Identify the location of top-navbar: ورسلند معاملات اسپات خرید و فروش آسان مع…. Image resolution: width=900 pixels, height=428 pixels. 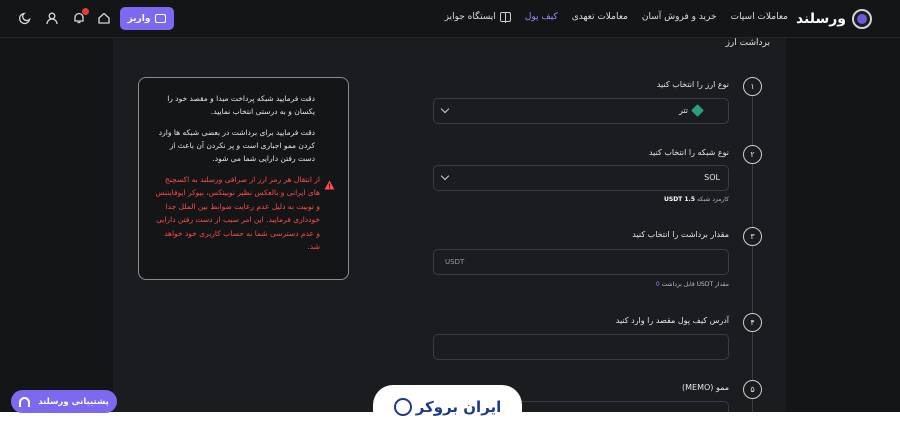
(450, 19).